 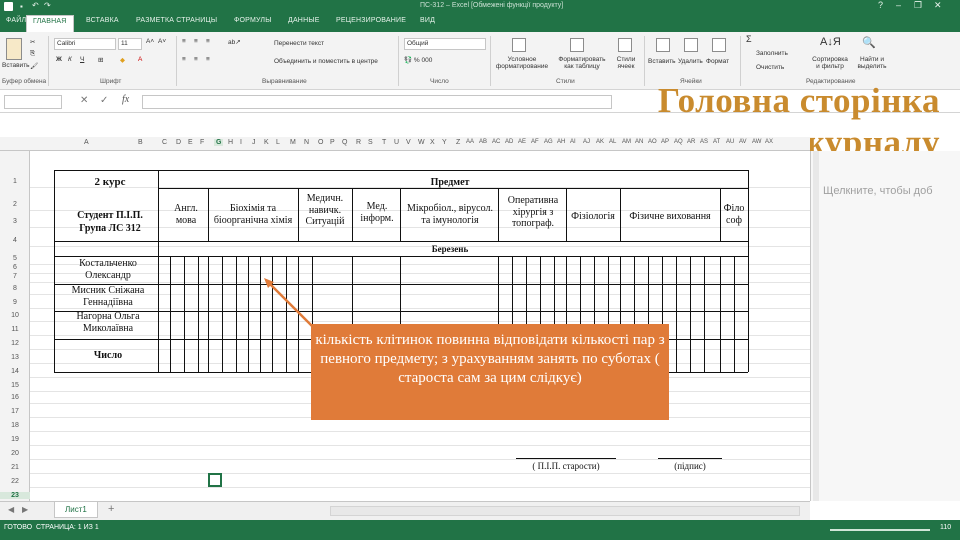 What do you see at coordinates (522, 142) in the screenshot?
I see `column-header: AE` at bounding box center [522, 142].